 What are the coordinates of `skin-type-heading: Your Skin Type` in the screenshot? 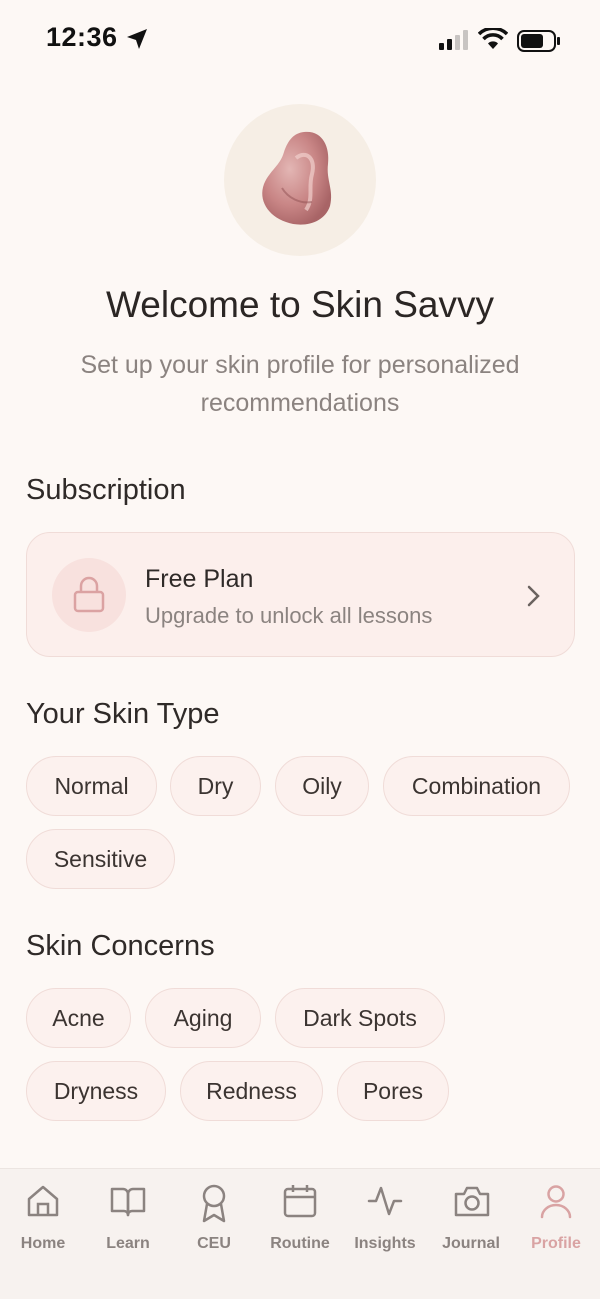 It's located at (123, 714).